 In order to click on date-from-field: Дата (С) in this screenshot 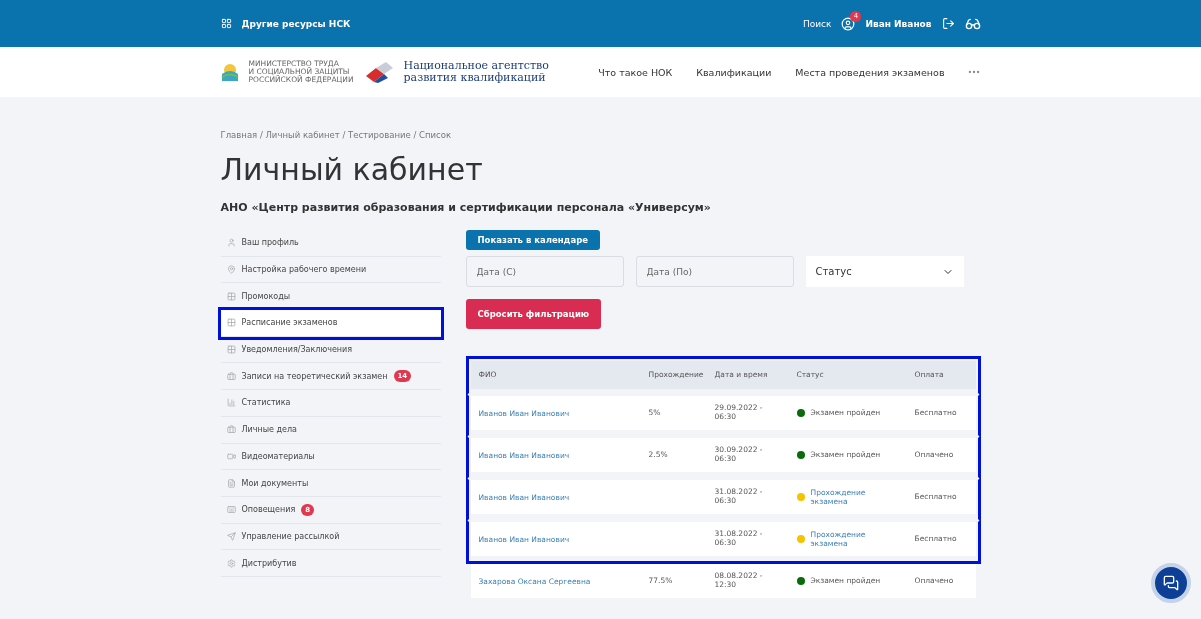, I will do `click(544, 271)`.